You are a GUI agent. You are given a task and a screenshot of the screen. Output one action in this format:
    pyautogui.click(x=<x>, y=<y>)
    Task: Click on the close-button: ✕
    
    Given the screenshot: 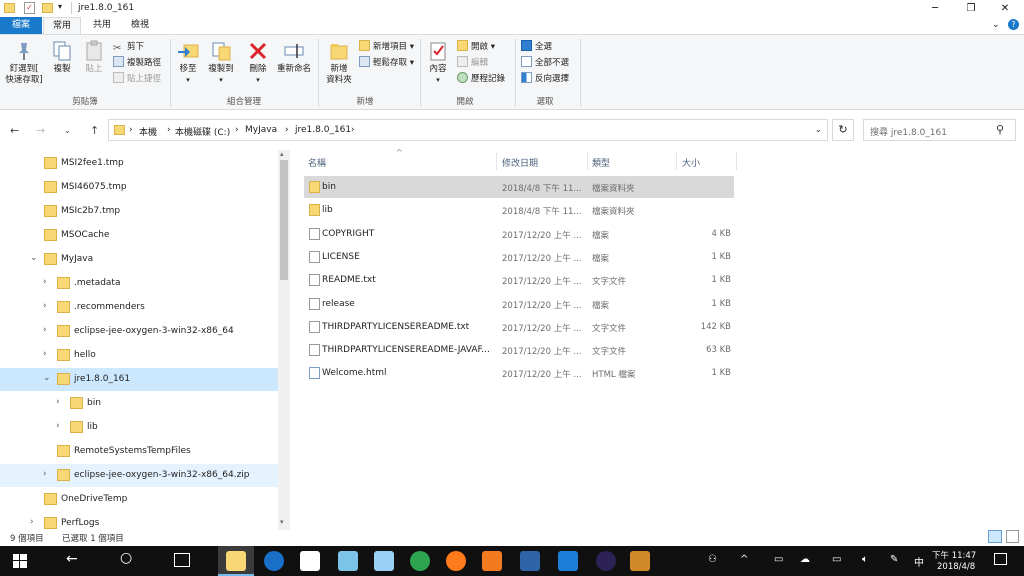 What is the action you would take?
    pyautogui.click(x=1005, y=8)
    